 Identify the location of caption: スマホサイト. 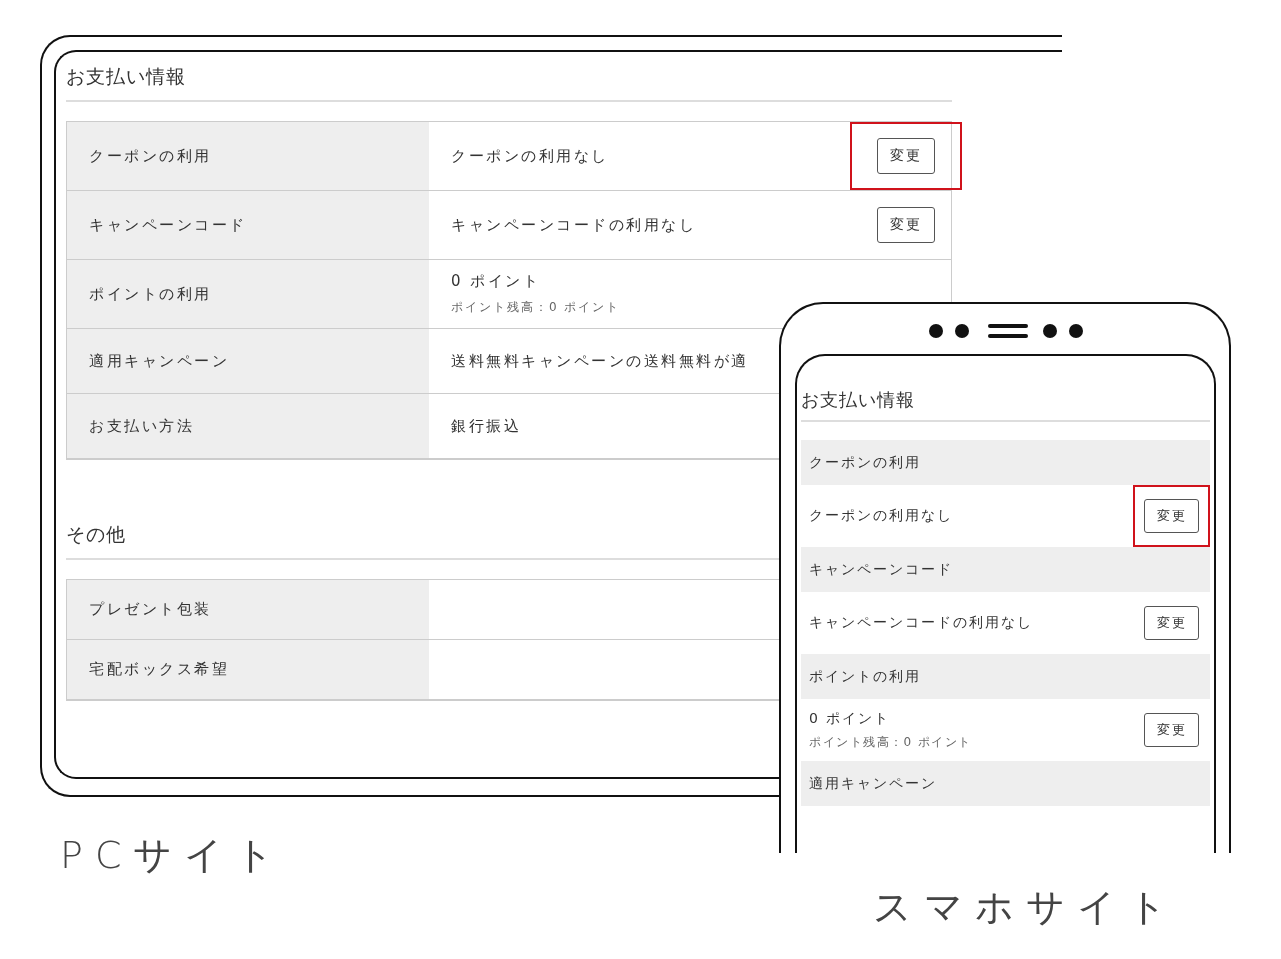
(1026, 907).